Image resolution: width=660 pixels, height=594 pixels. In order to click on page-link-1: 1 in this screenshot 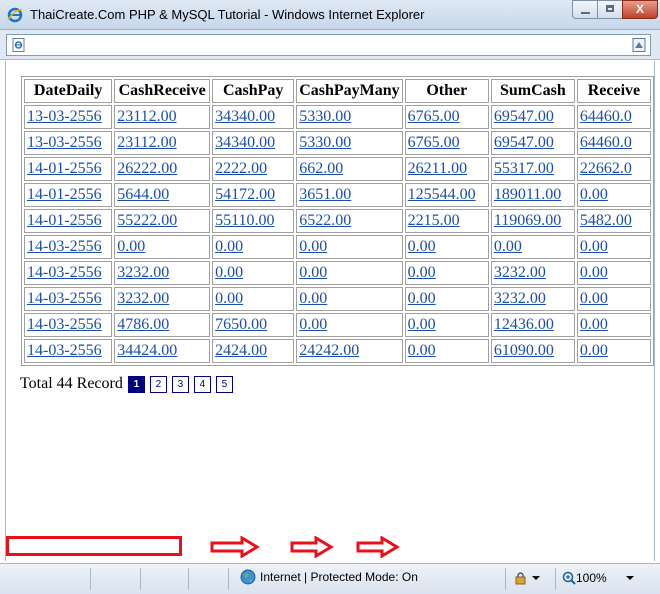, I will do `click(136, 384)`.